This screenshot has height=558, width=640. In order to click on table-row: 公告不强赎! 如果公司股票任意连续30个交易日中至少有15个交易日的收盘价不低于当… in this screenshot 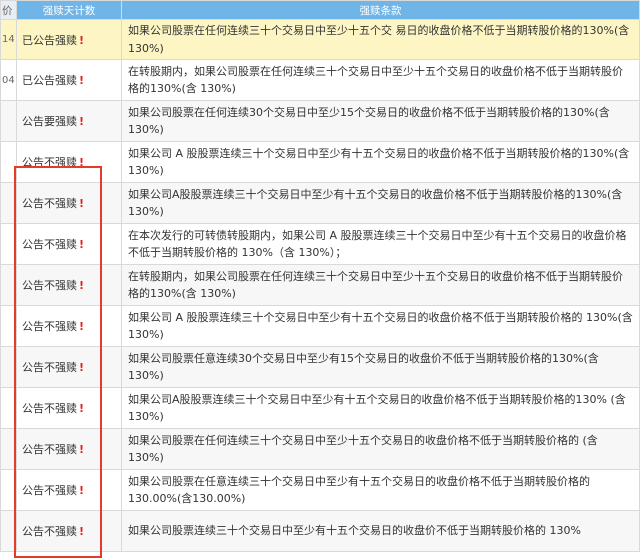, I will do `click(320, 367)`.